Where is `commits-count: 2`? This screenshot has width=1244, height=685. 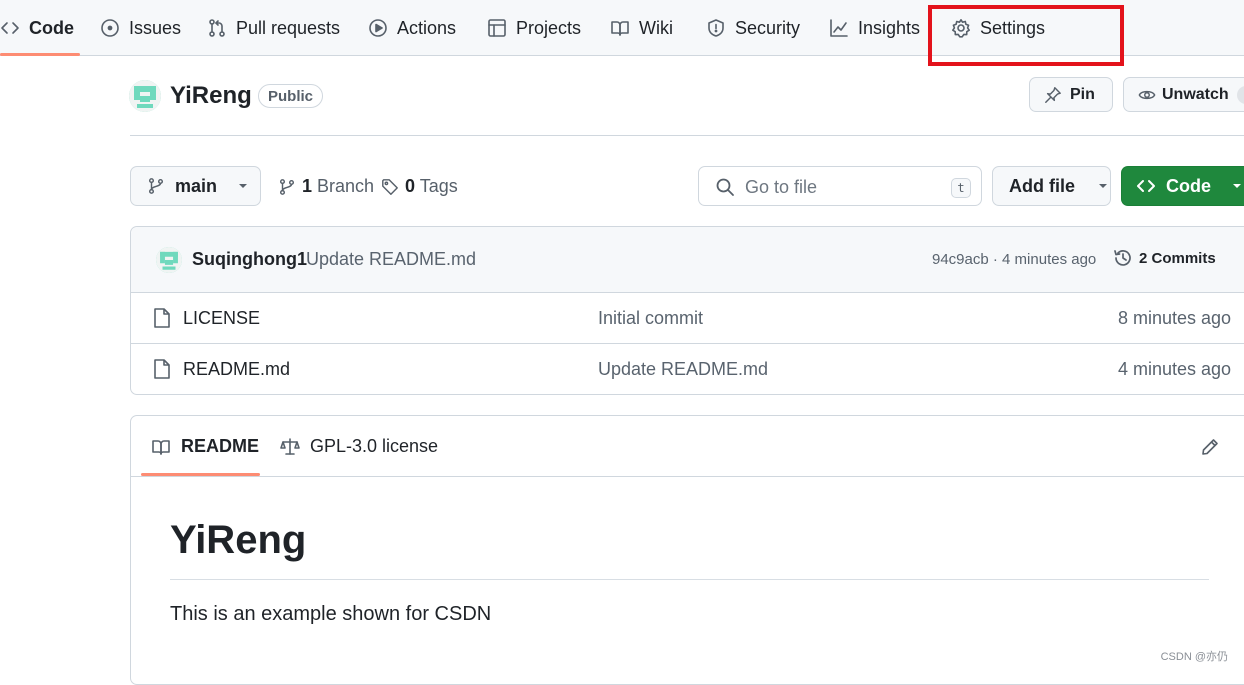
commits-count: 2 is located at coordinates (1143, 258).